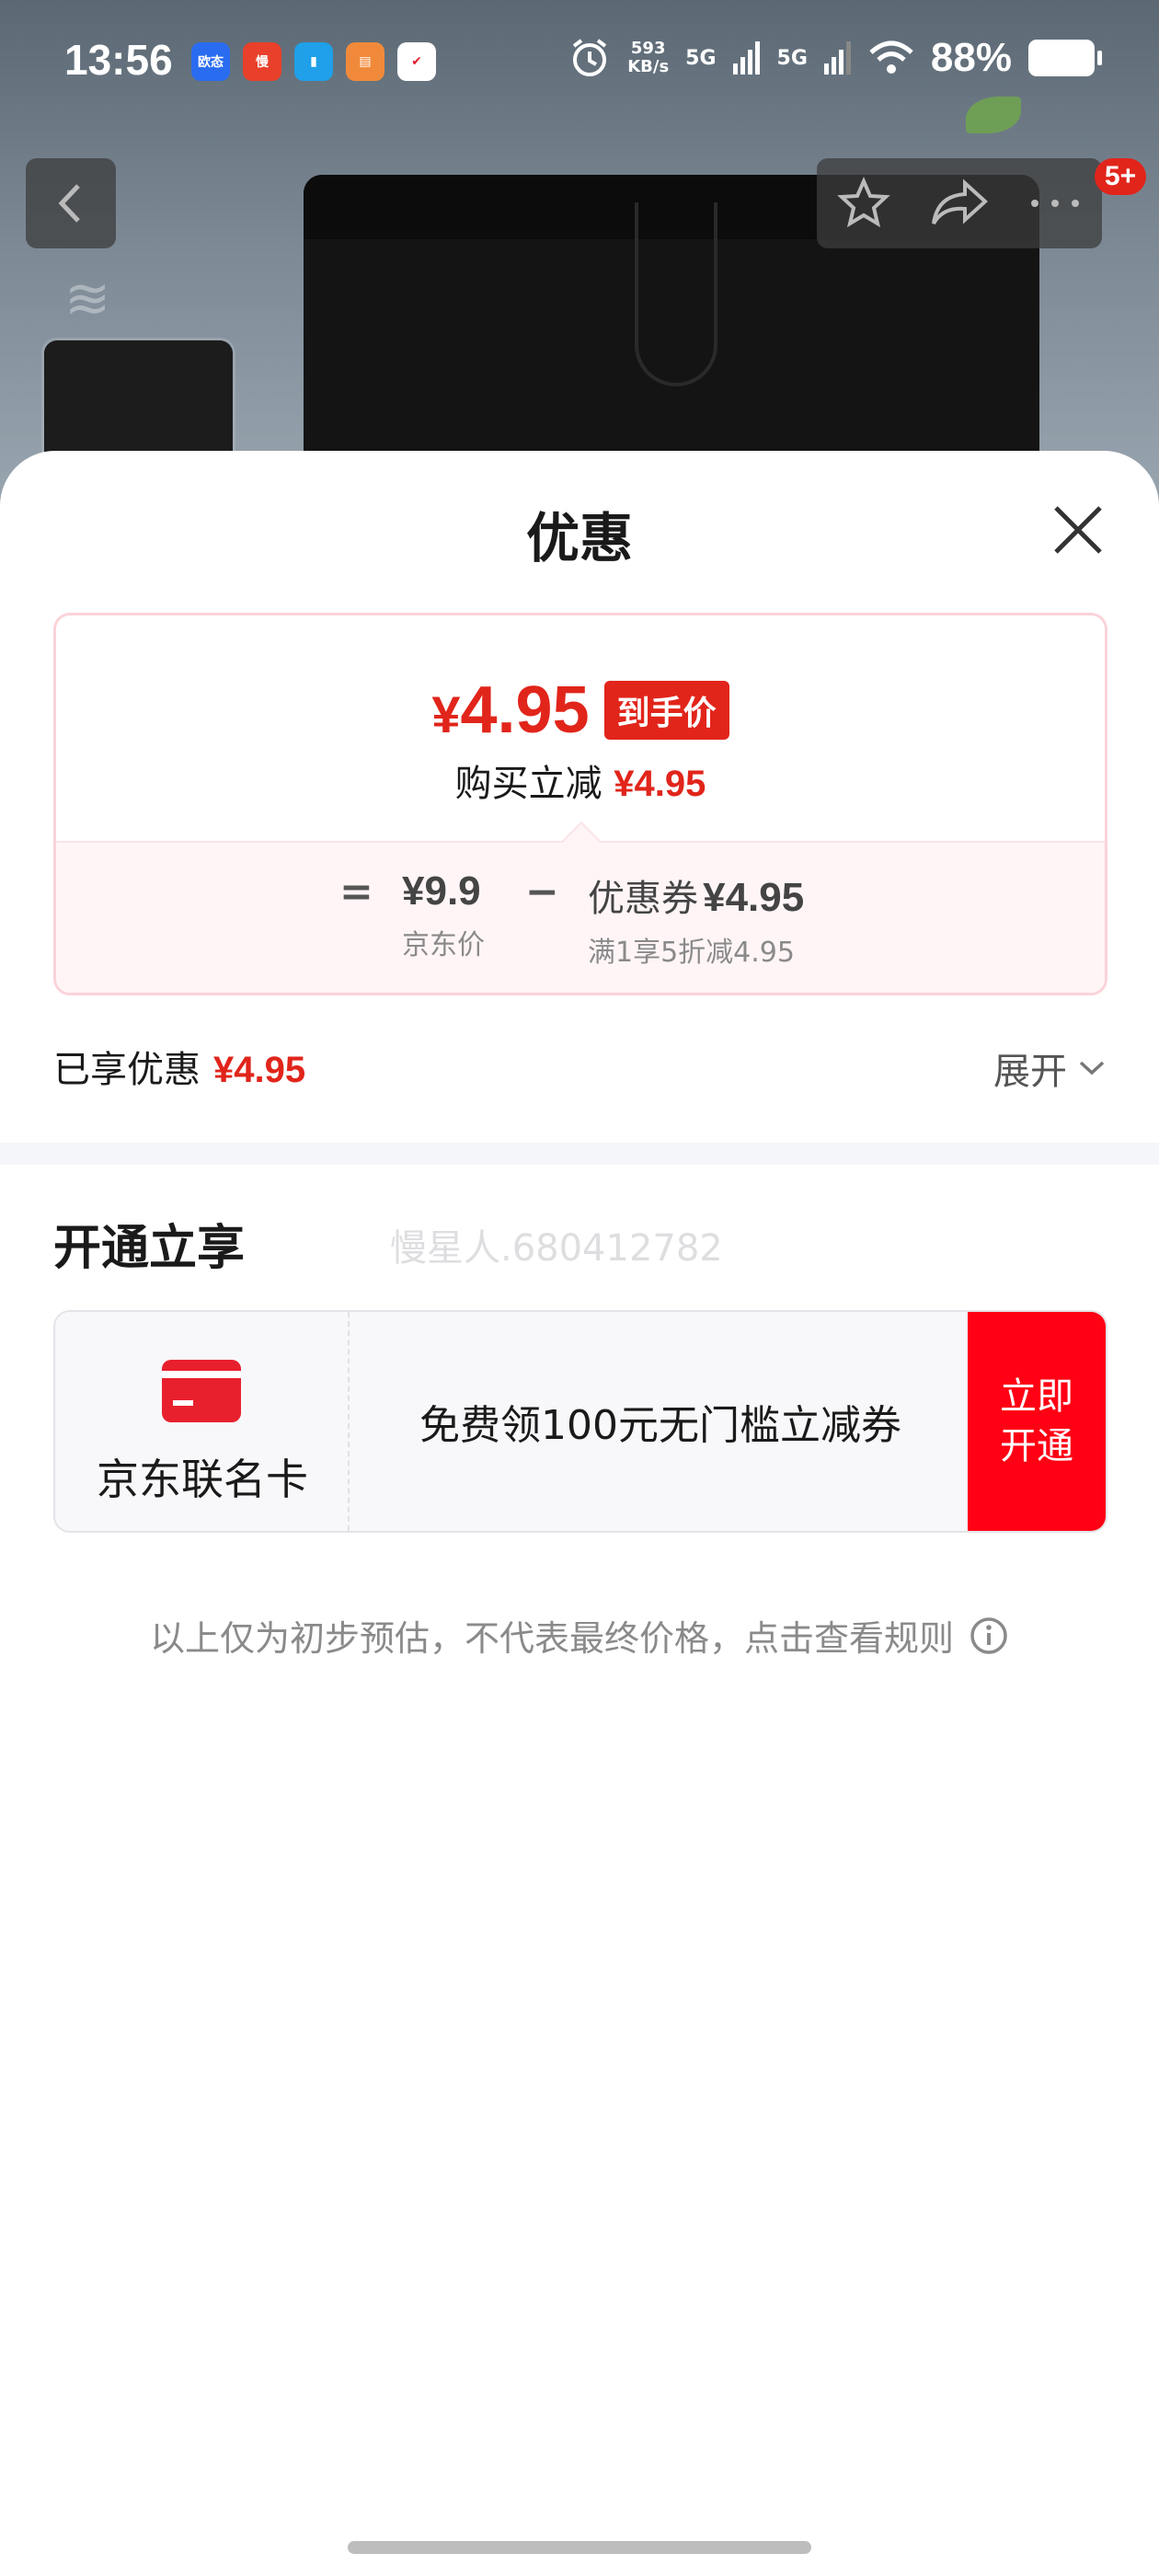  I want to click on more-icon, so click(1055, 203).